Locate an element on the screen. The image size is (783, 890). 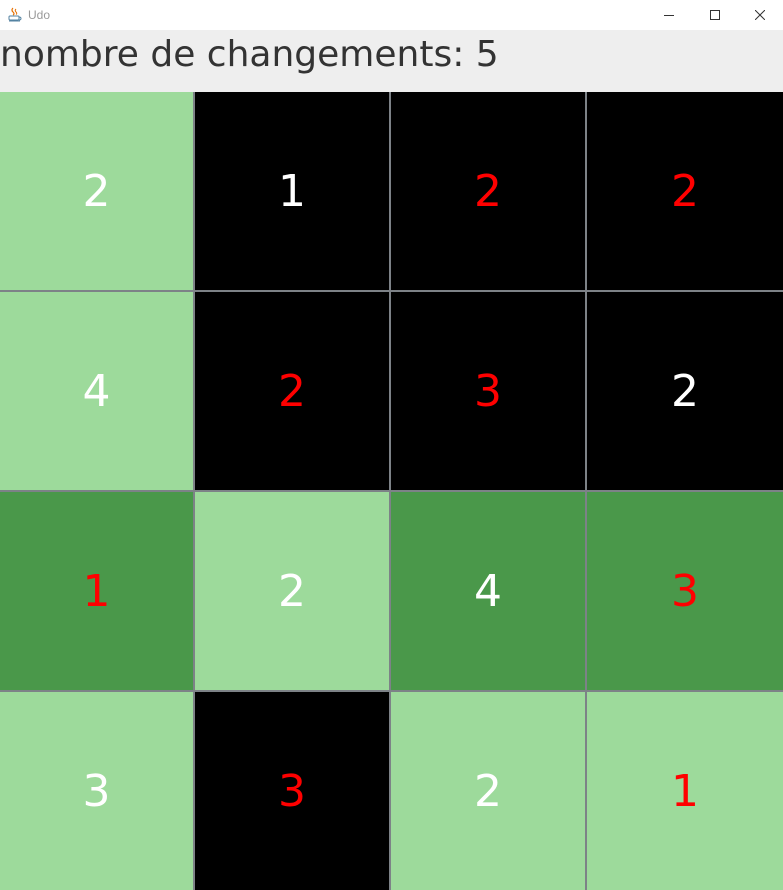
minimize-button is located at coordinates (669, 15).